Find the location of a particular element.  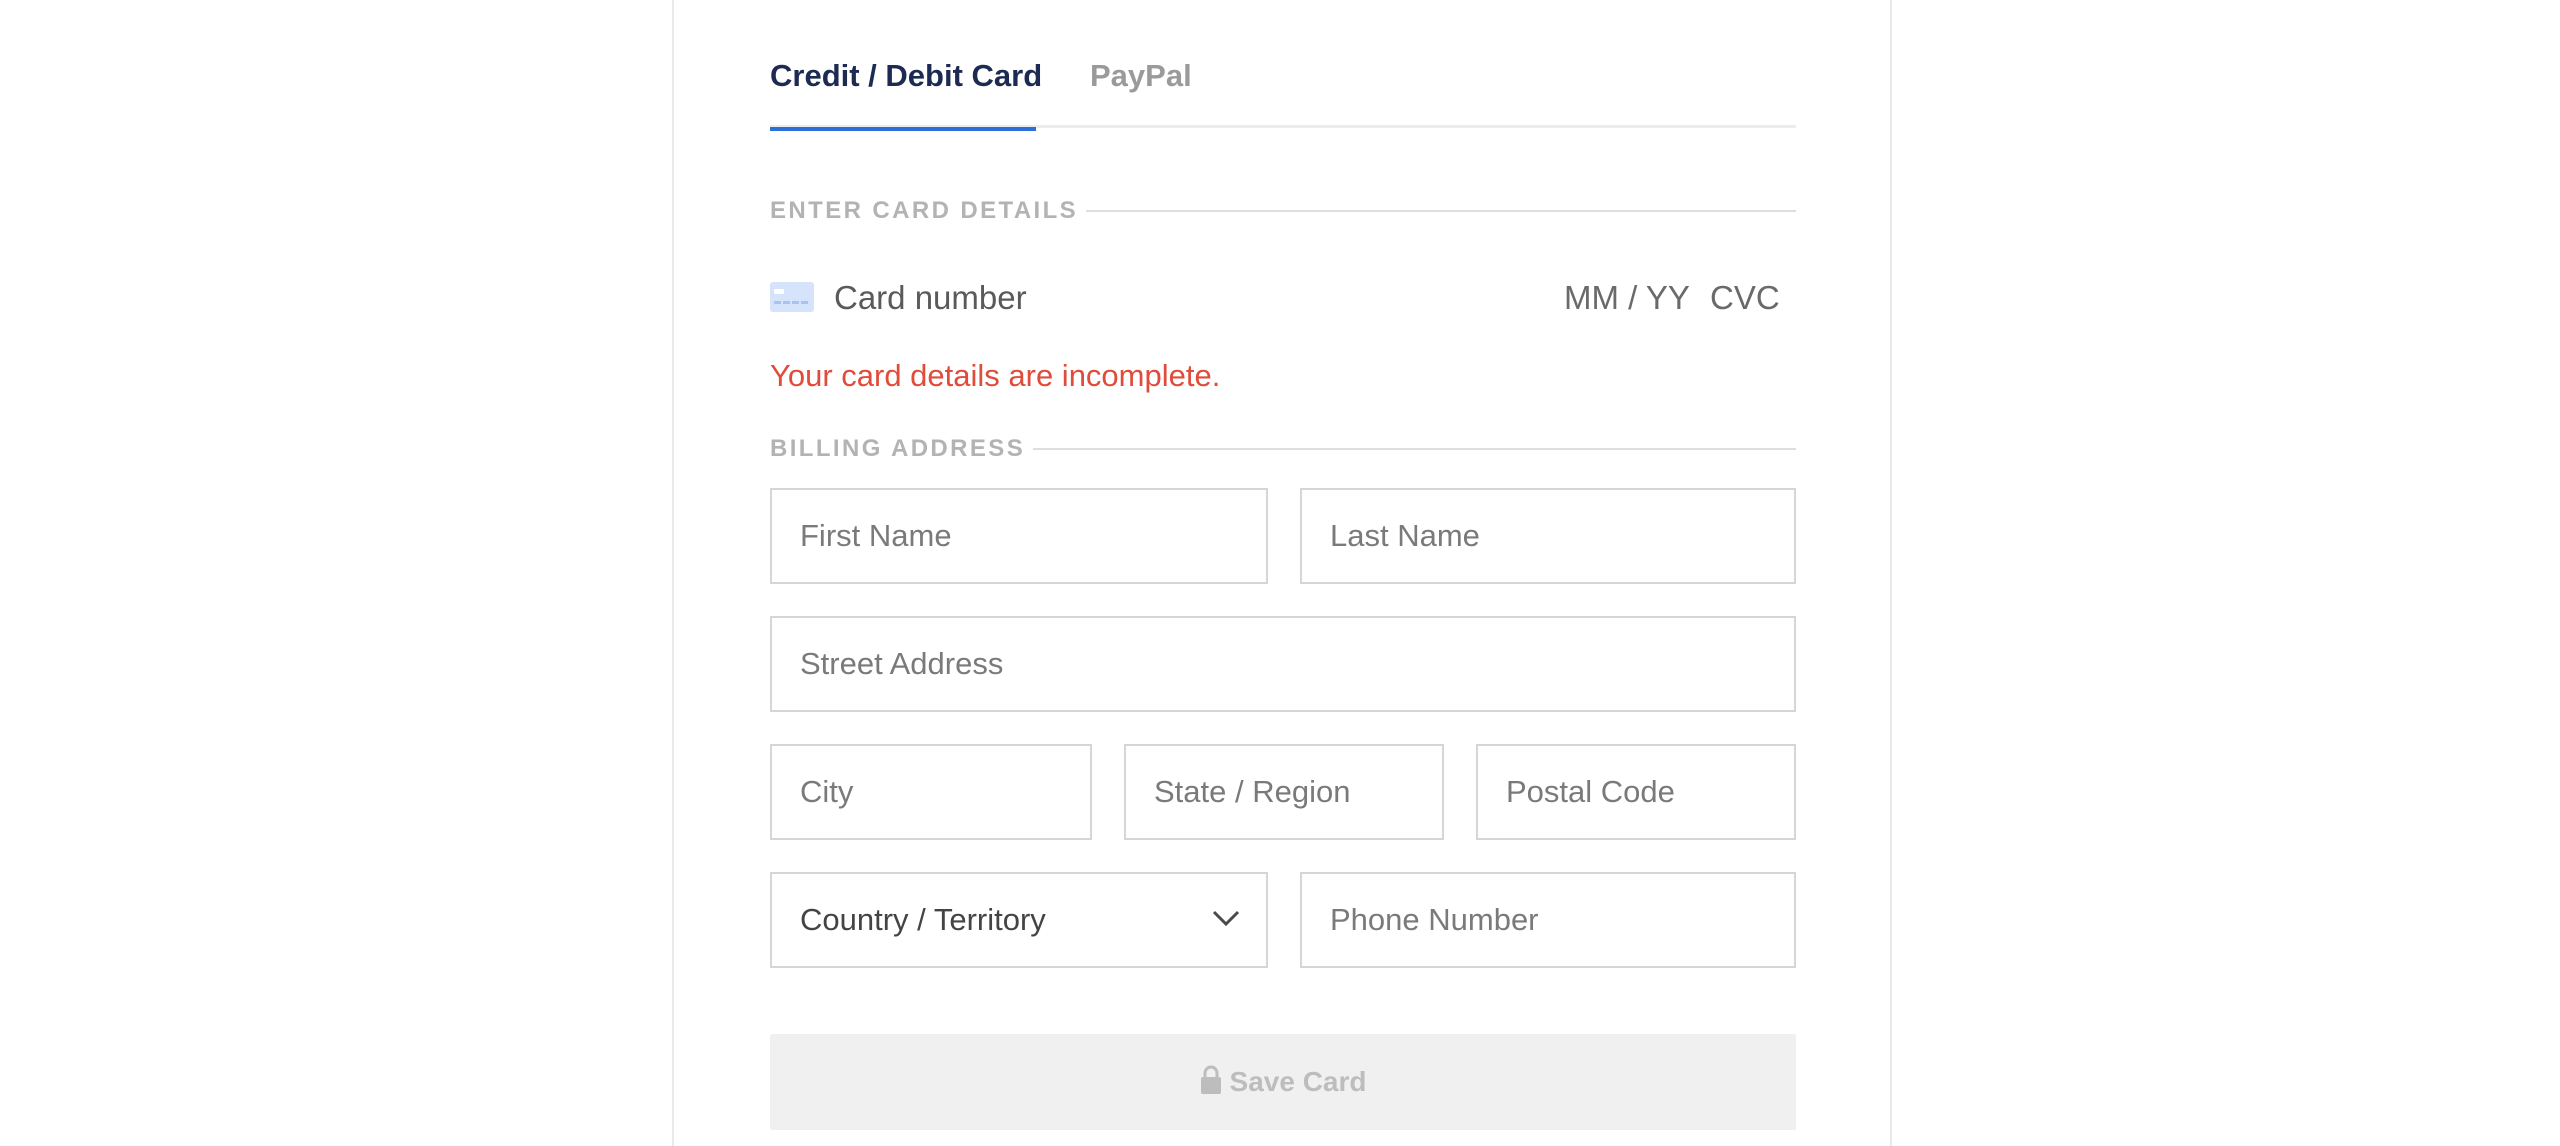

last-name-input is located at coordinates (1548, 536).